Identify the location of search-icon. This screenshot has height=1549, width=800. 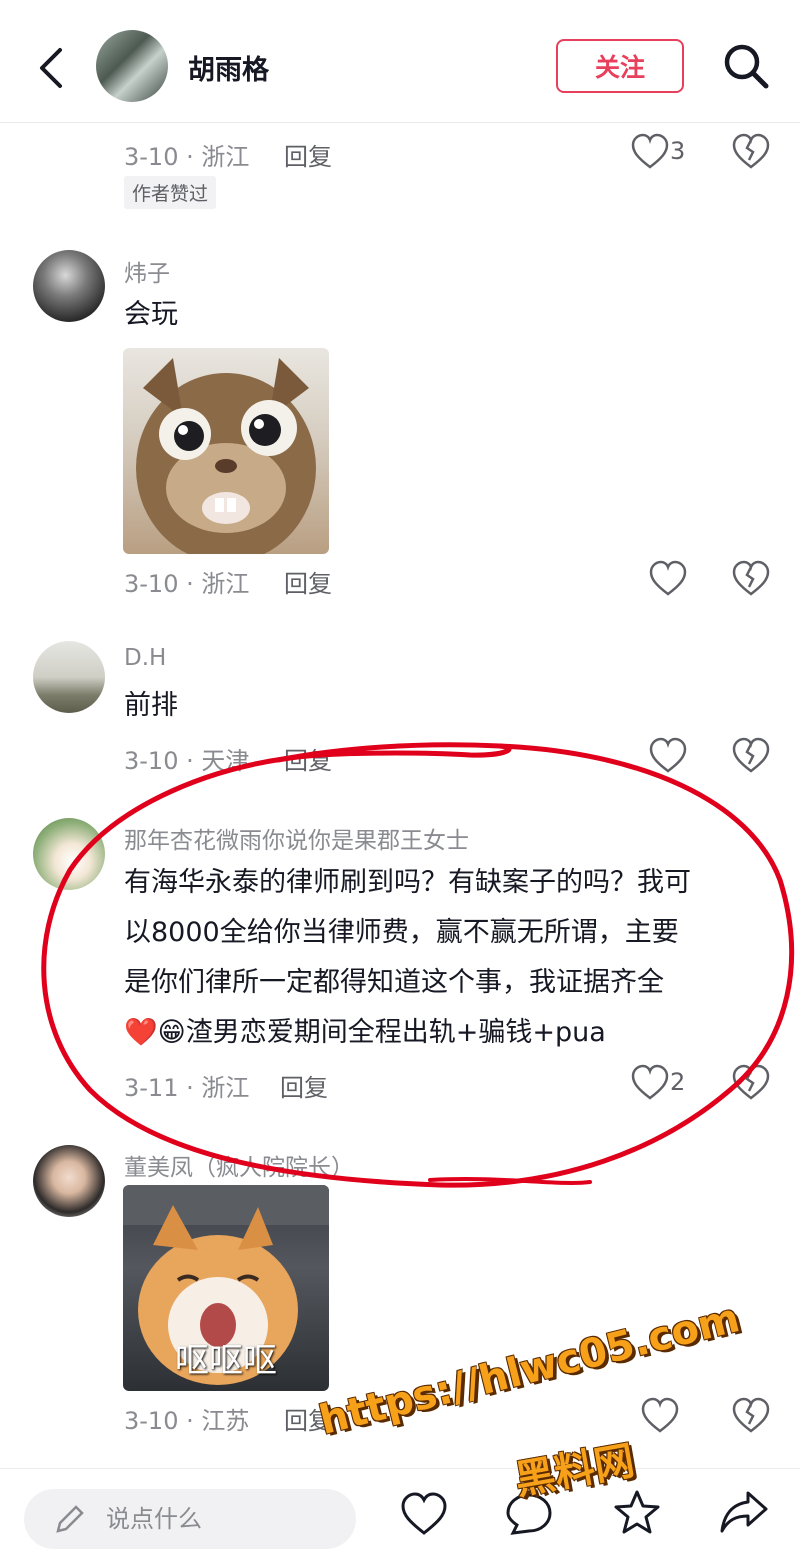
(746, 66).